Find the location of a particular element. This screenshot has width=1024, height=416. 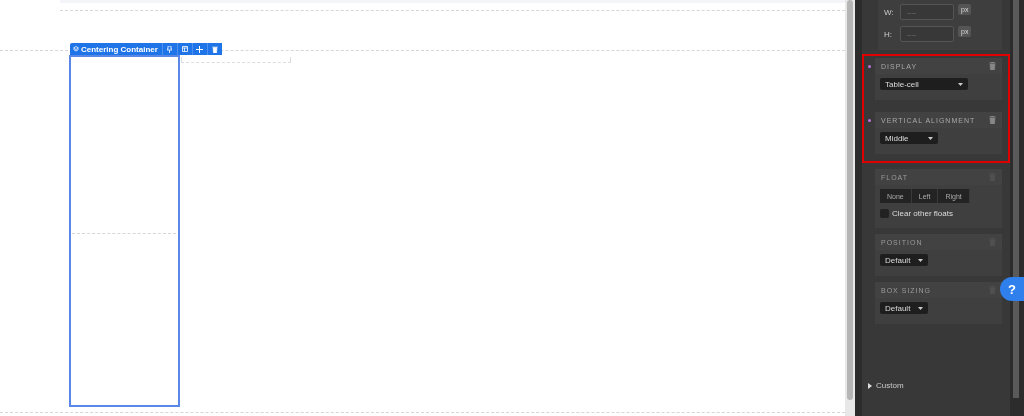

checkbox is located at coordinates (884, 213).